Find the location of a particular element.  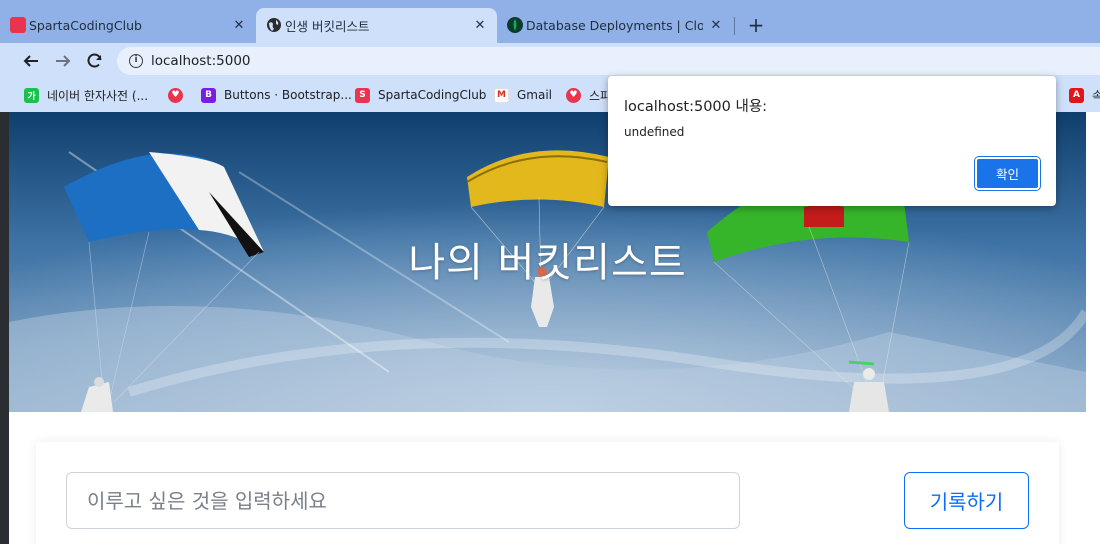

browser-toolbar: i localhost:5000 is located at coordinates (550, 61).